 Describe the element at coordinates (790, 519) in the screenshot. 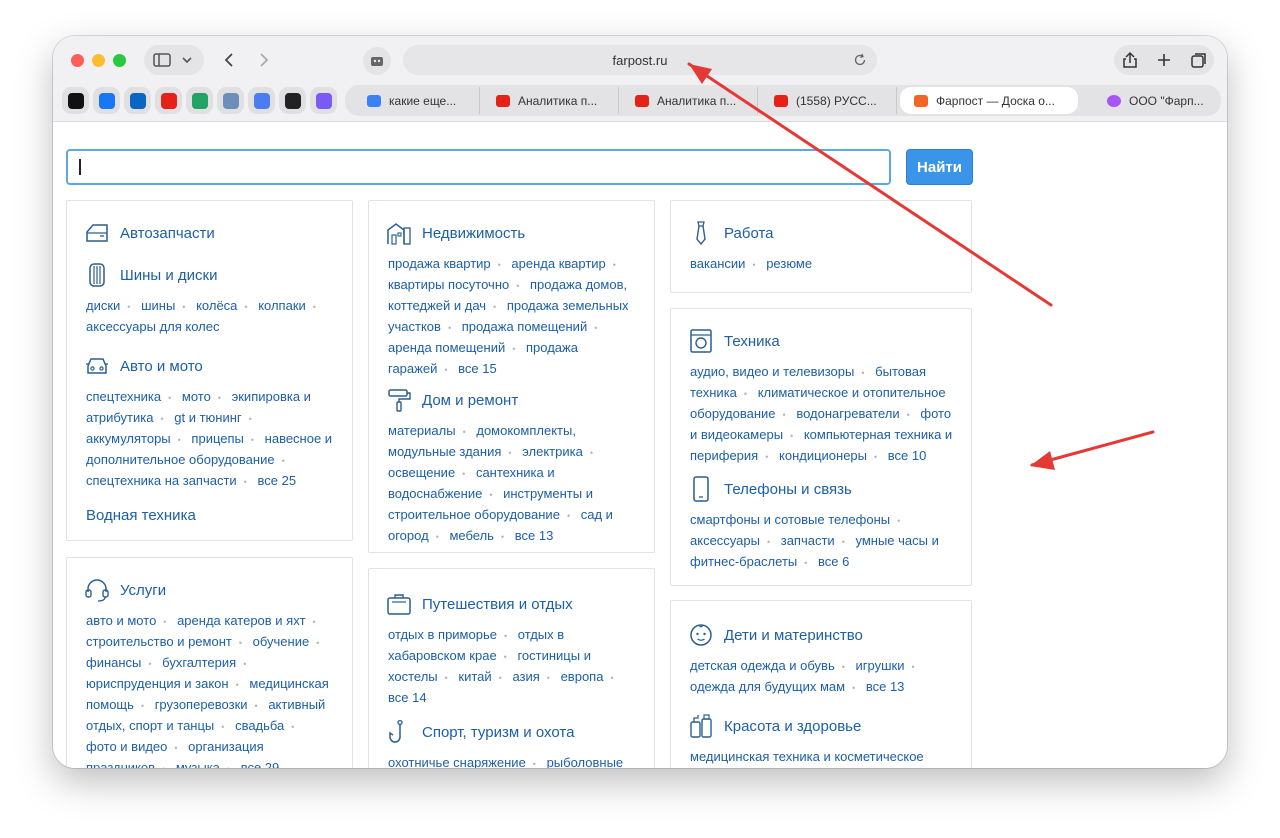

I see `category-link: смартфоны и сотовые телефоны` at that location.